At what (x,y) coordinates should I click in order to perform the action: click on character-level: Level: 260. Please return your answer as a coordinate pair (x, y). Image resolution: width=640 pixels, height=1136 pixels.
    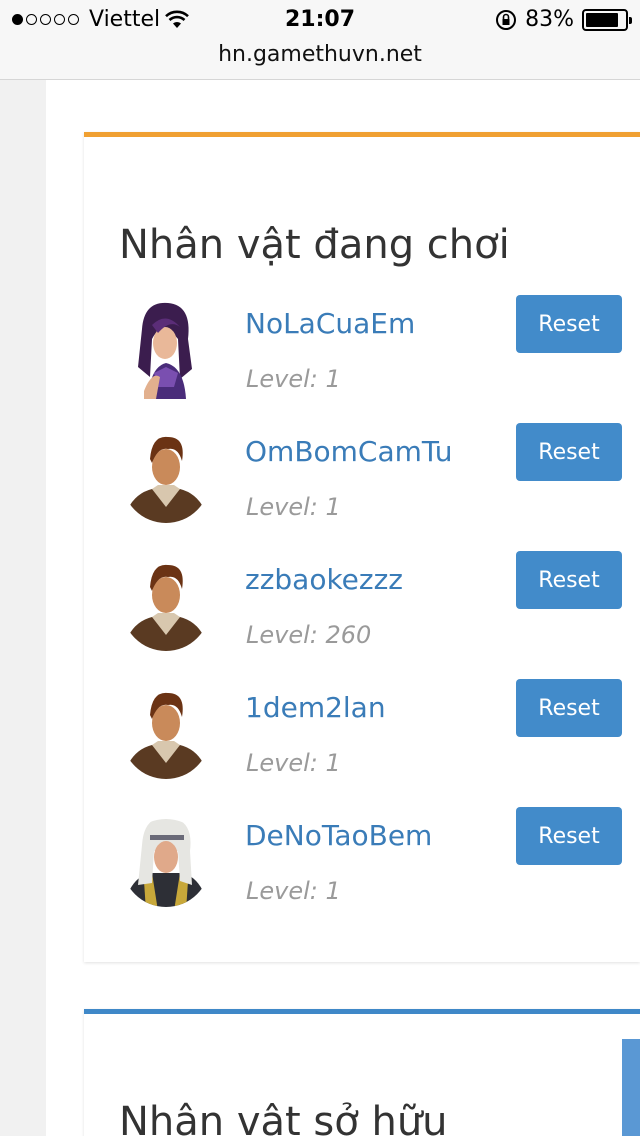
    Looking at the image, I should click on (309, 635).